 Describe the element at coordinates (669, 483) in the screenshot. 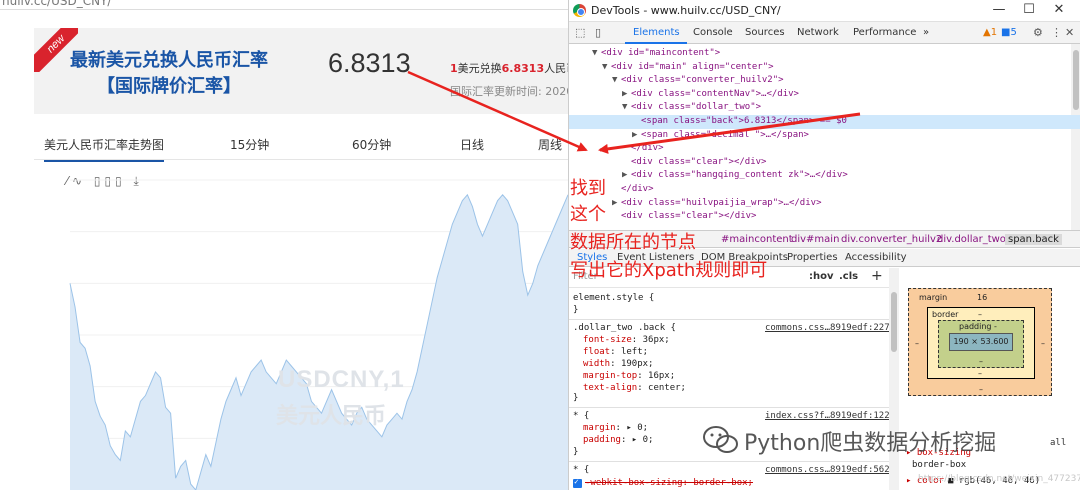

I see `rule3-struck-property: -webkit-box-sizing: border-box;` at that location.